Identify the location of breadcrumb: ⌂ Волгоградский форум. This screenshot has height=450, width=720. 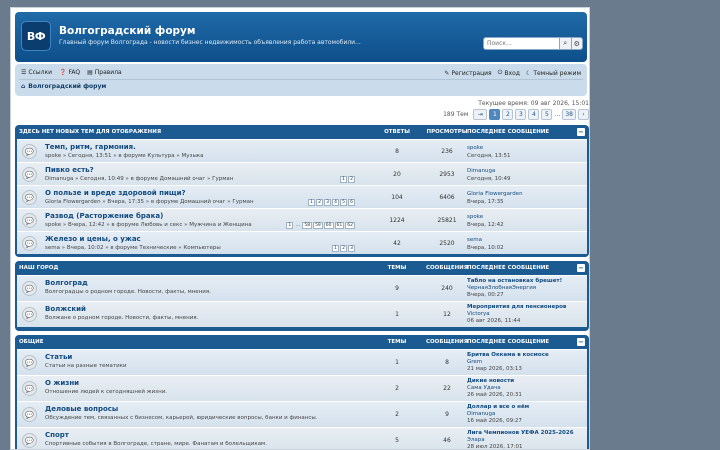
(63, 86).